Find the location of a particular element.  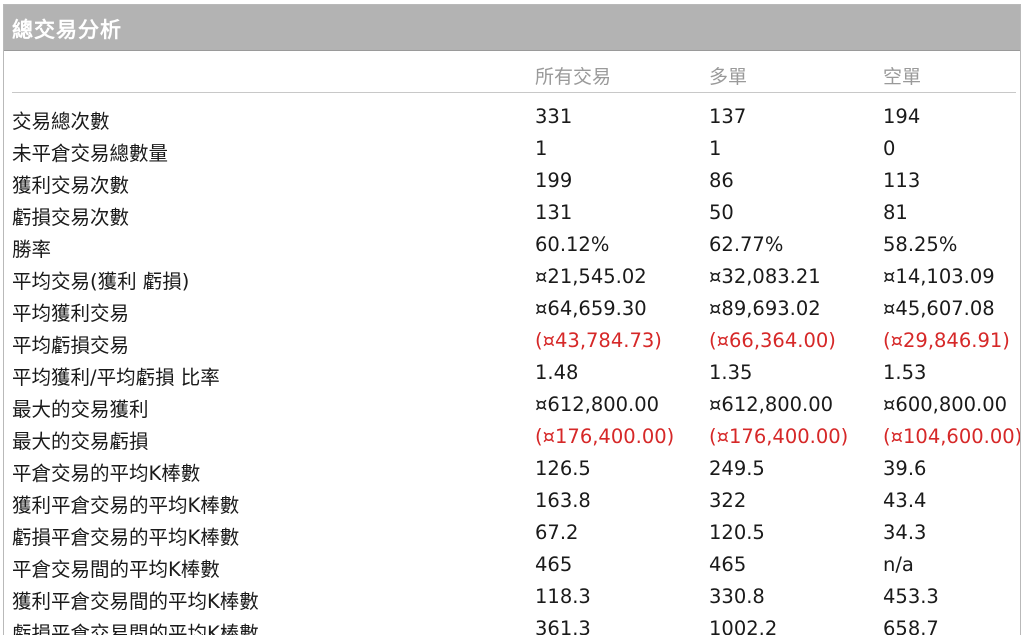

value-all-trades: 60.12% is located at coordinates (572, 244).